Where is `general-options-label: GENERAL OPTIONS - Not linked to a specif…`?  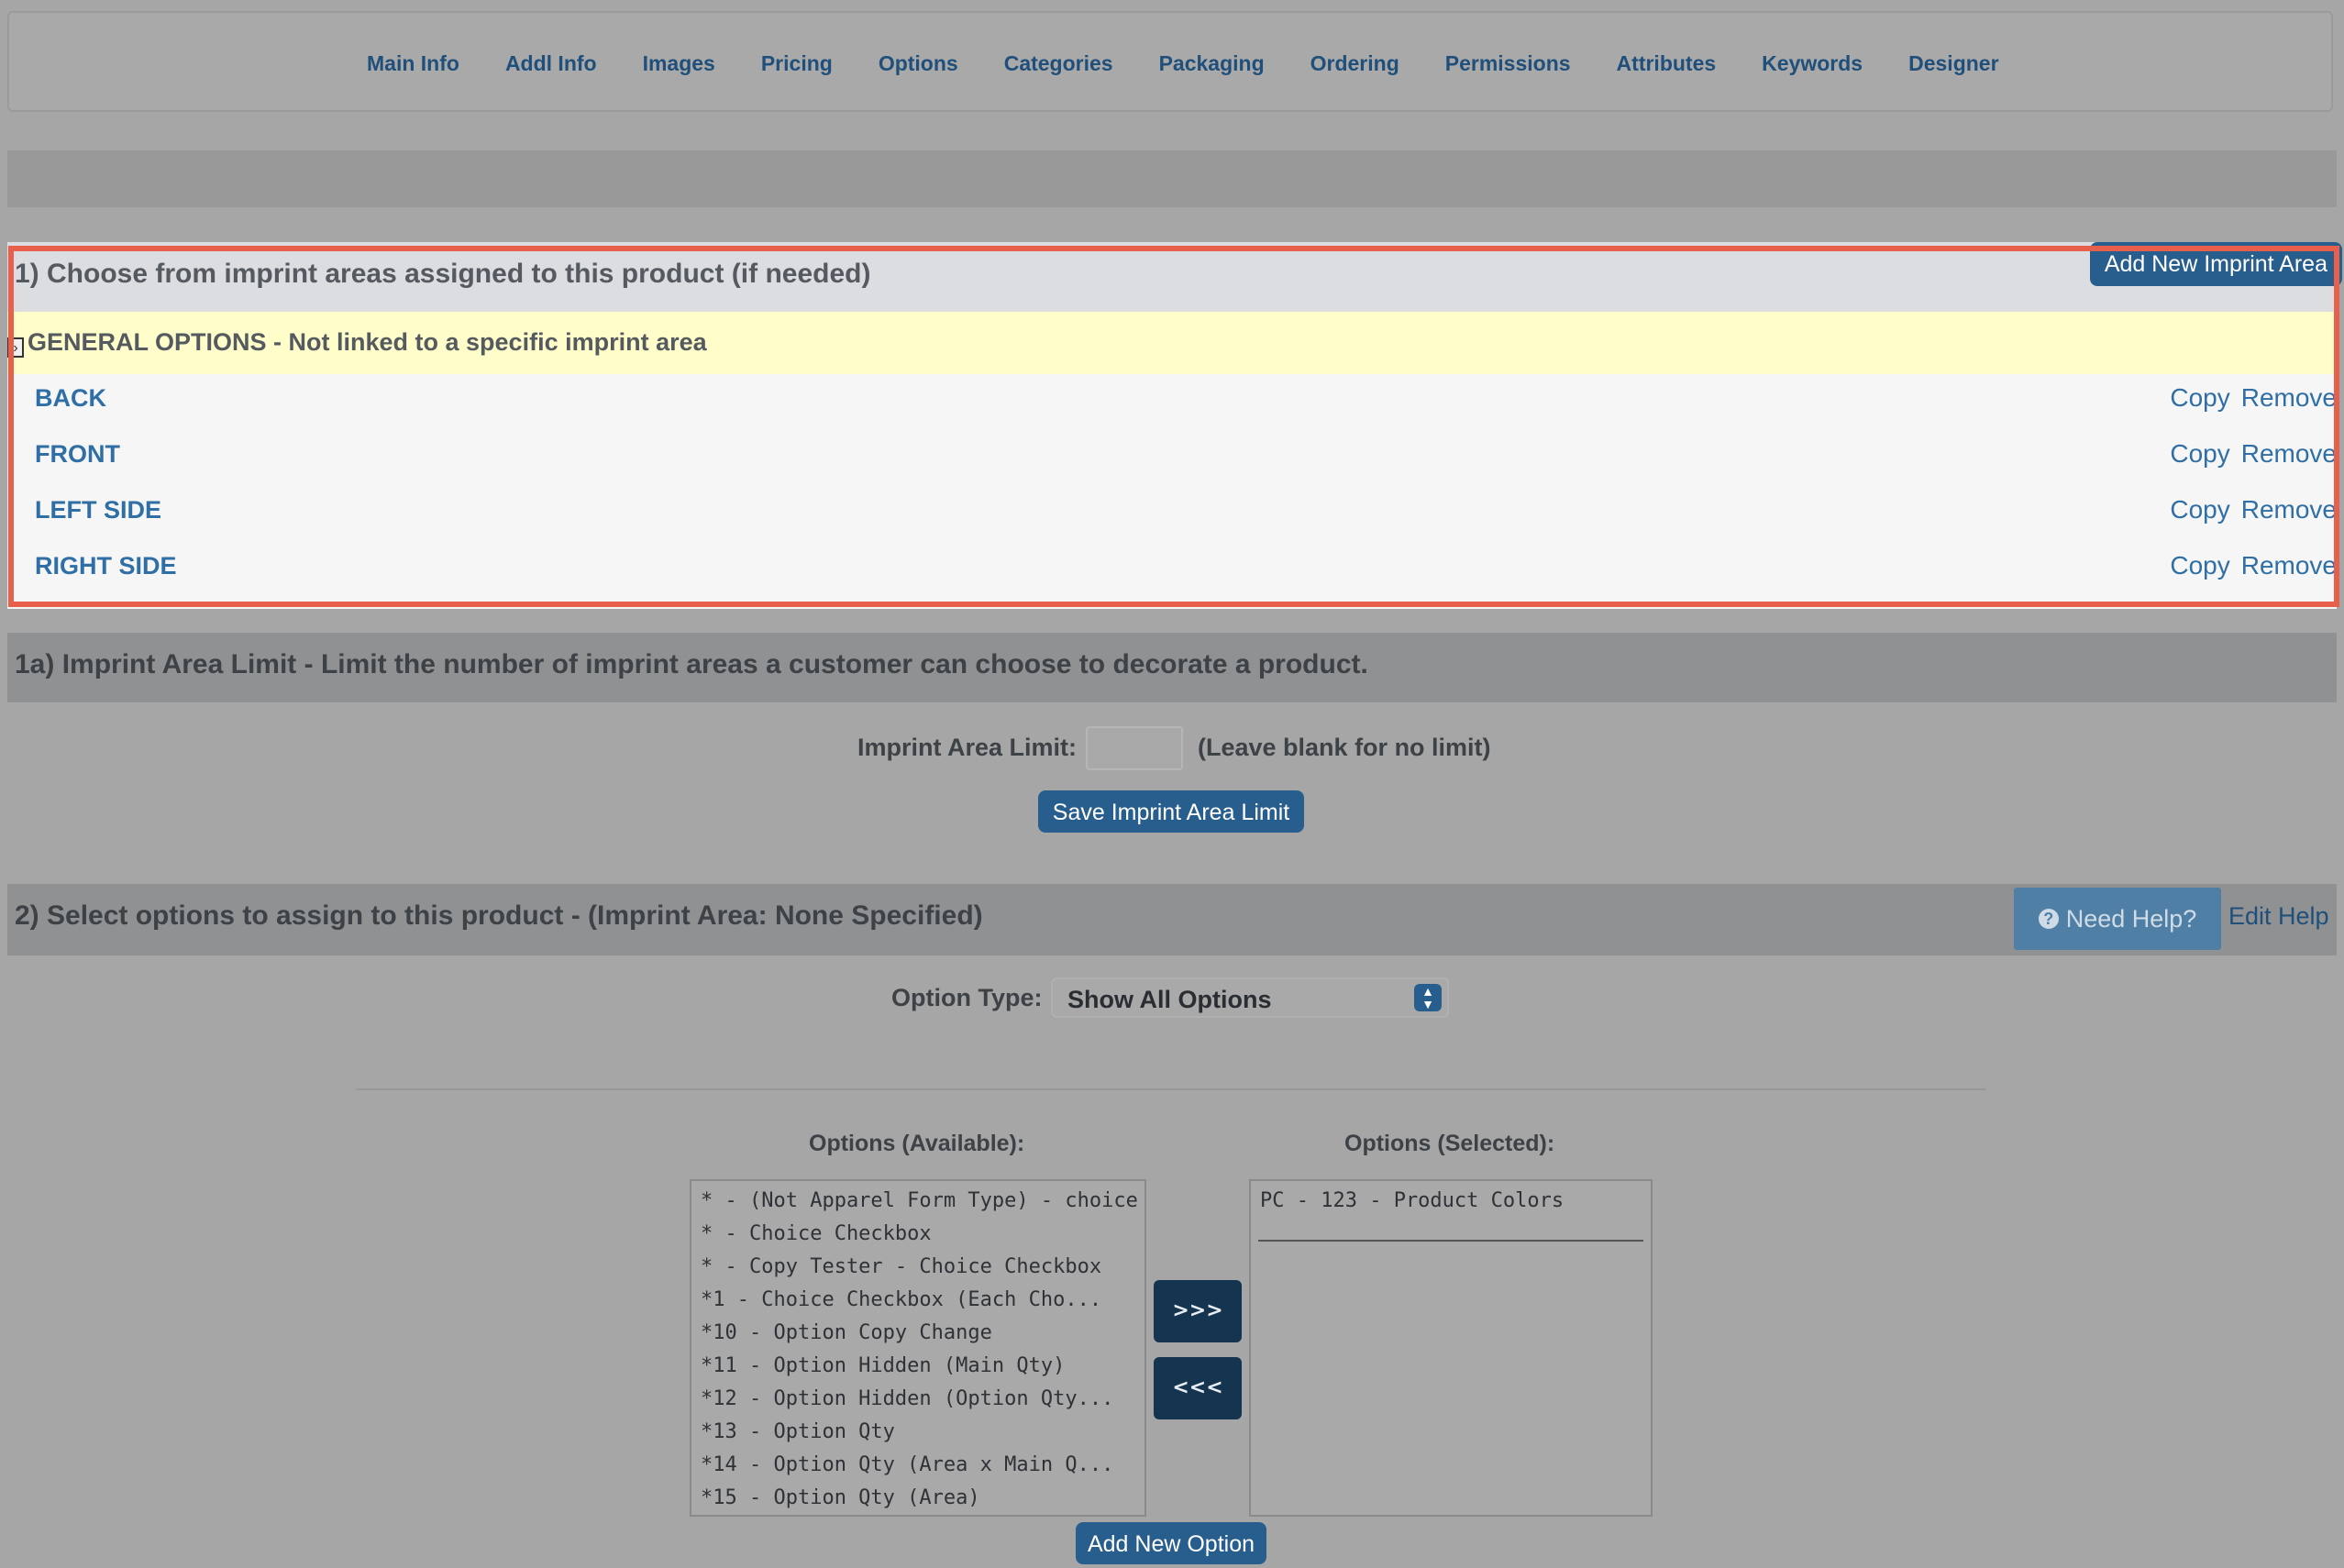
general-options-label: GENERAL OPTIONS - Not linked to a specif… is located at coordinates (367, 343).